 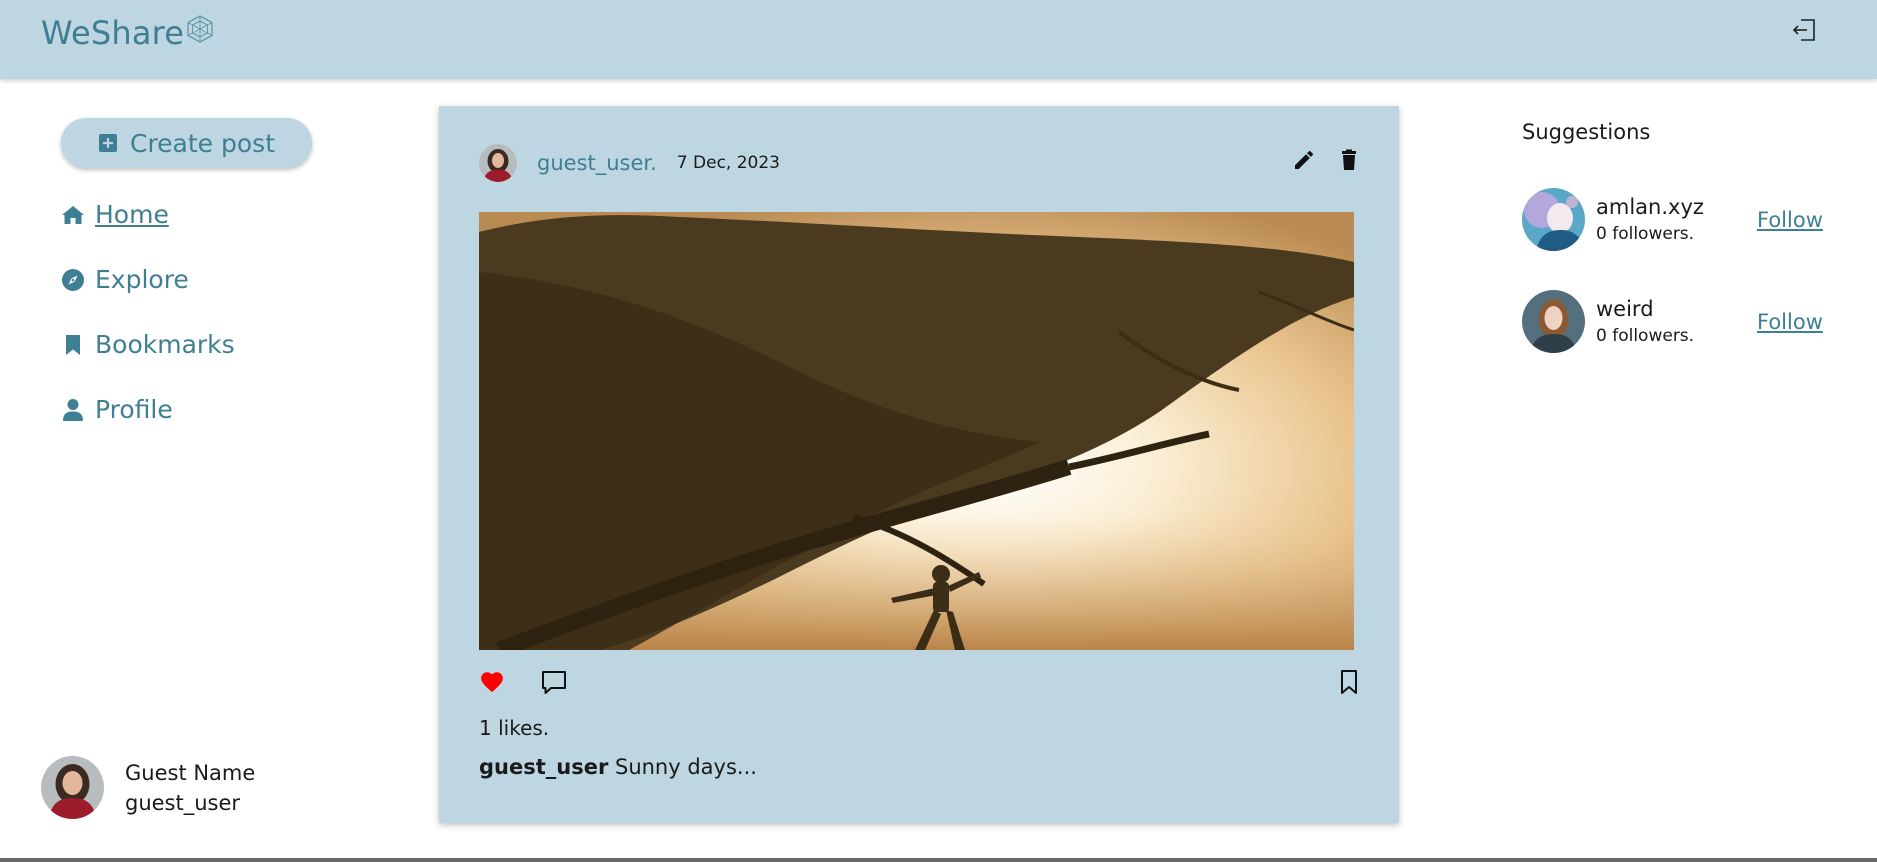 What do you see at coordinates (134, 409) in the screenshot?
I see `sidebar-item-label: Profile` at bounding box center [134, 409].